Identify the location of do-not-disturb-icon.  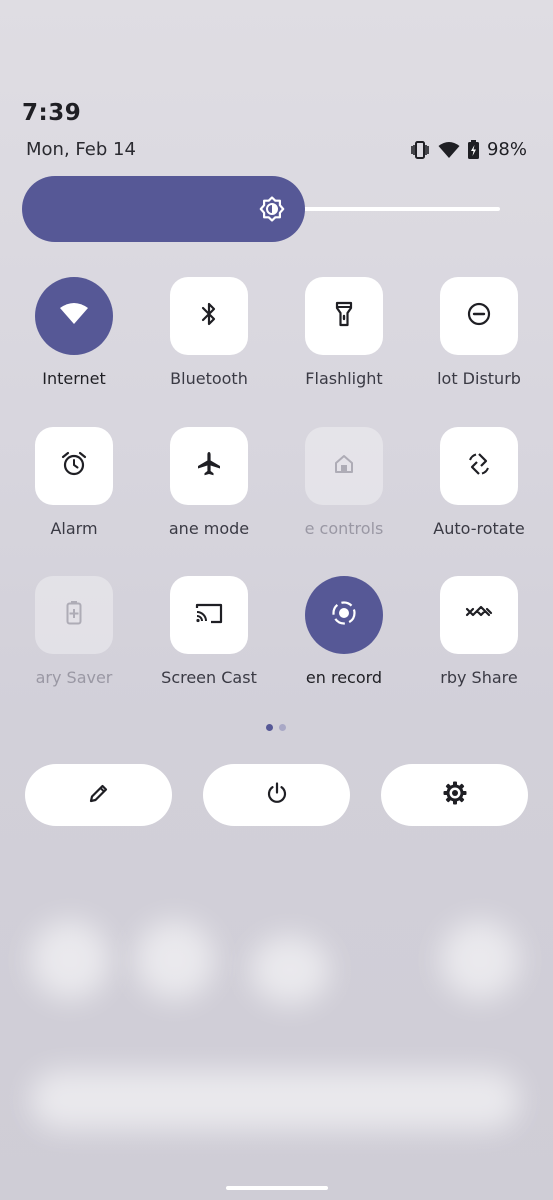
(479, 316).